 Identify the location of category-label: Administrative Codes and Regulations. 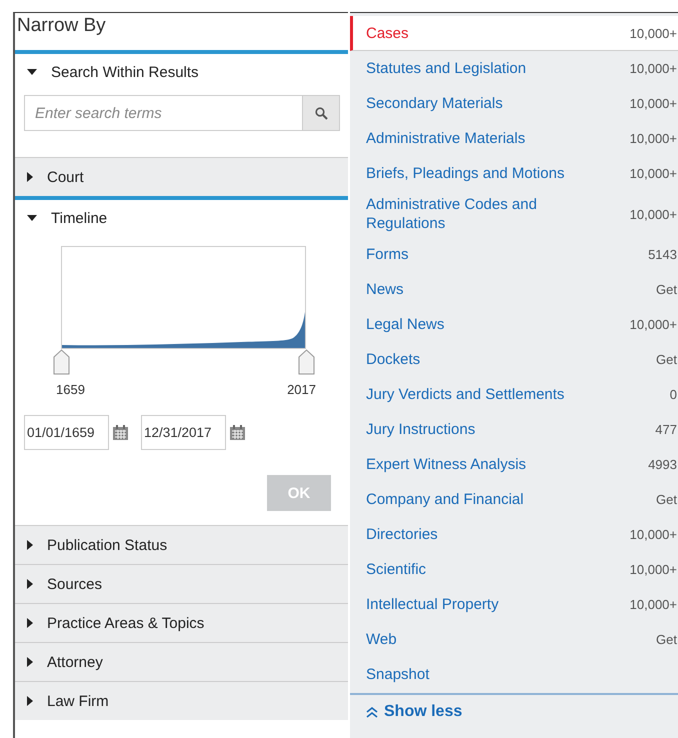
(452, 214).